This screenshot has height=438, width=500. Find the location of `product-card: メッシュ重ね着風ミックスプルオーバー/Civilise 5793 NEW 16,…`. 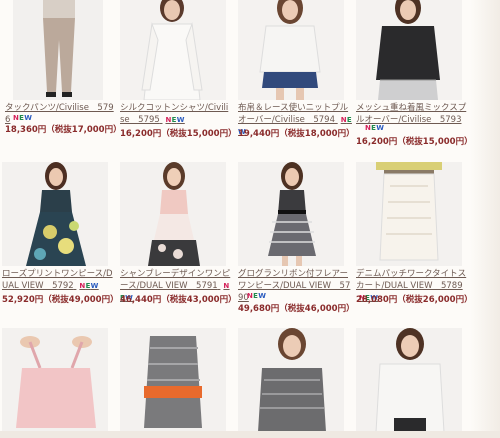

product-card: メッシュ重ね着風ミックスプルオーバー/Civilise 5793 NEW 16,… is located at coordinates (413, 80).